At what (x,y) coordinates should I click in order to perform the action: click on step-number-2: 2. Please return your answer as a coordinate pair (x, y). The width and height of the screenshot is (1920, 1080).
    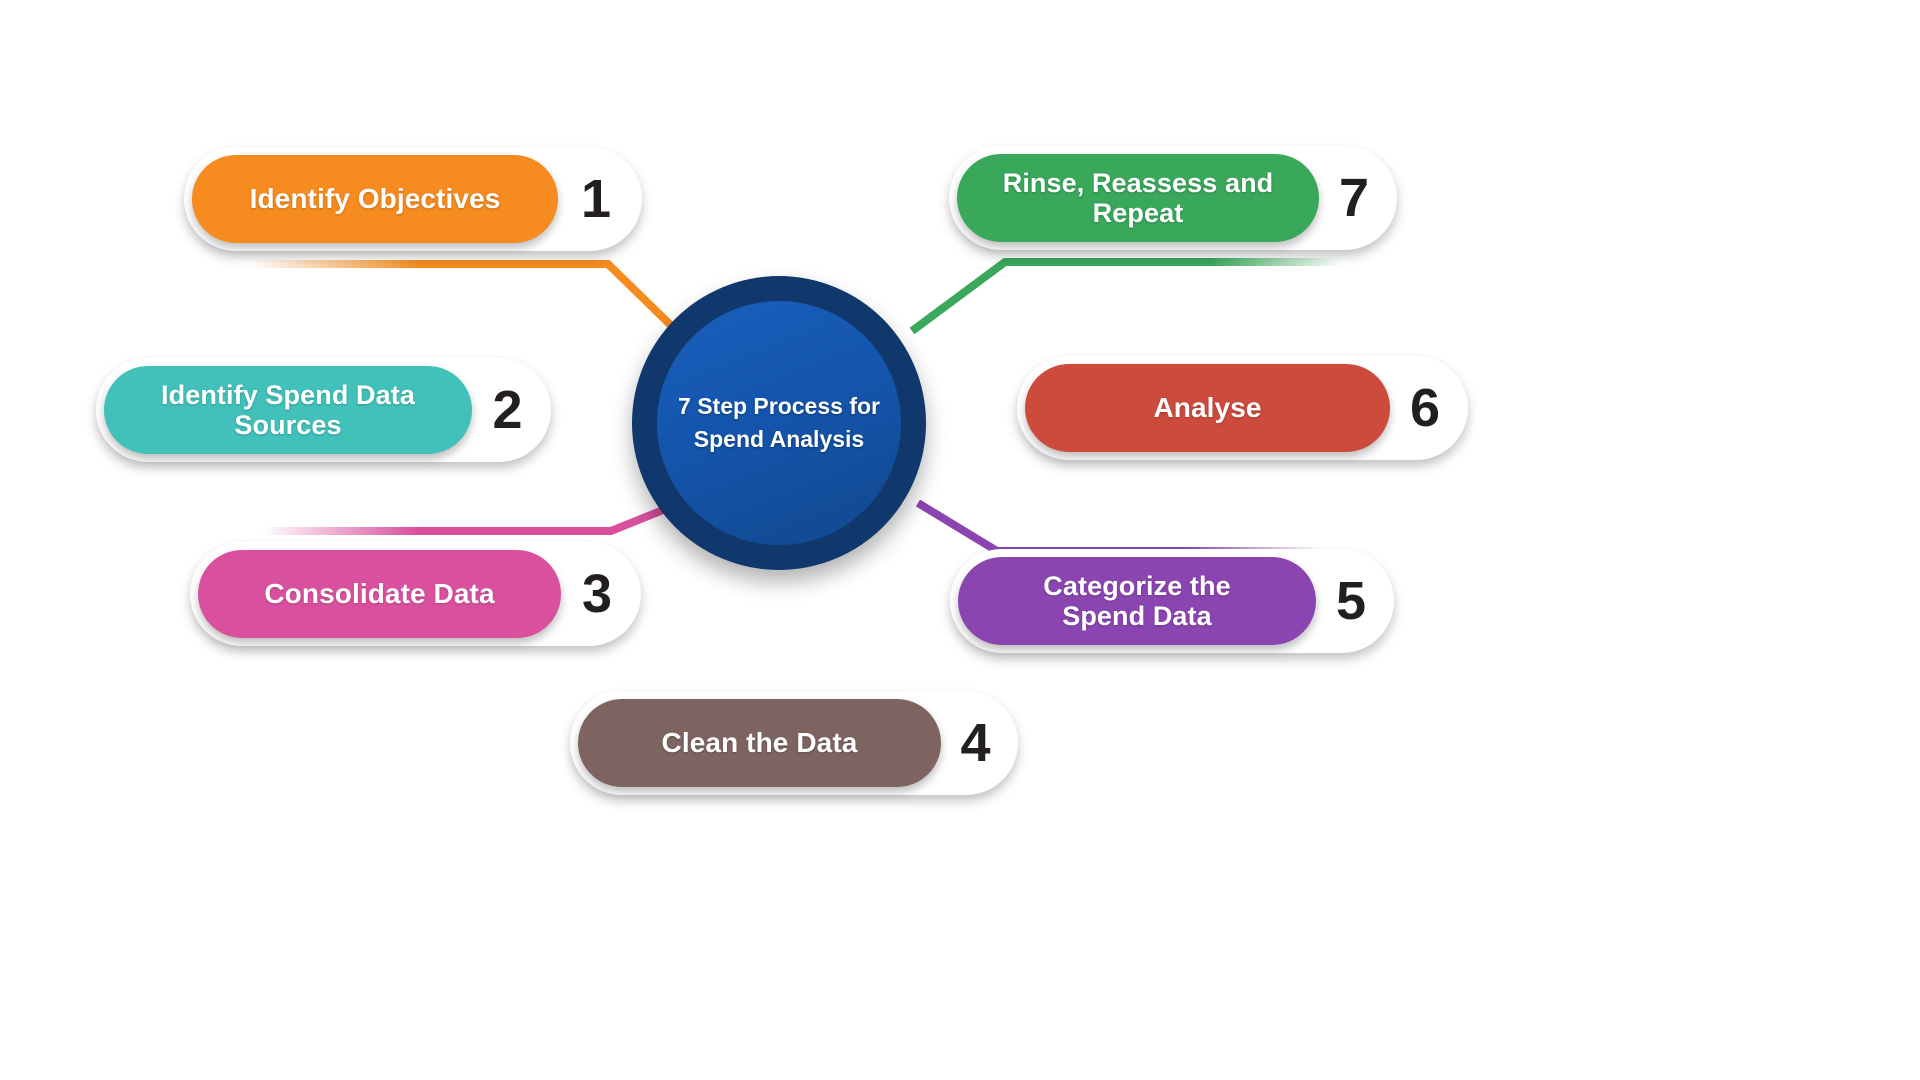
    Looking at the image, I should click on (507, 410).